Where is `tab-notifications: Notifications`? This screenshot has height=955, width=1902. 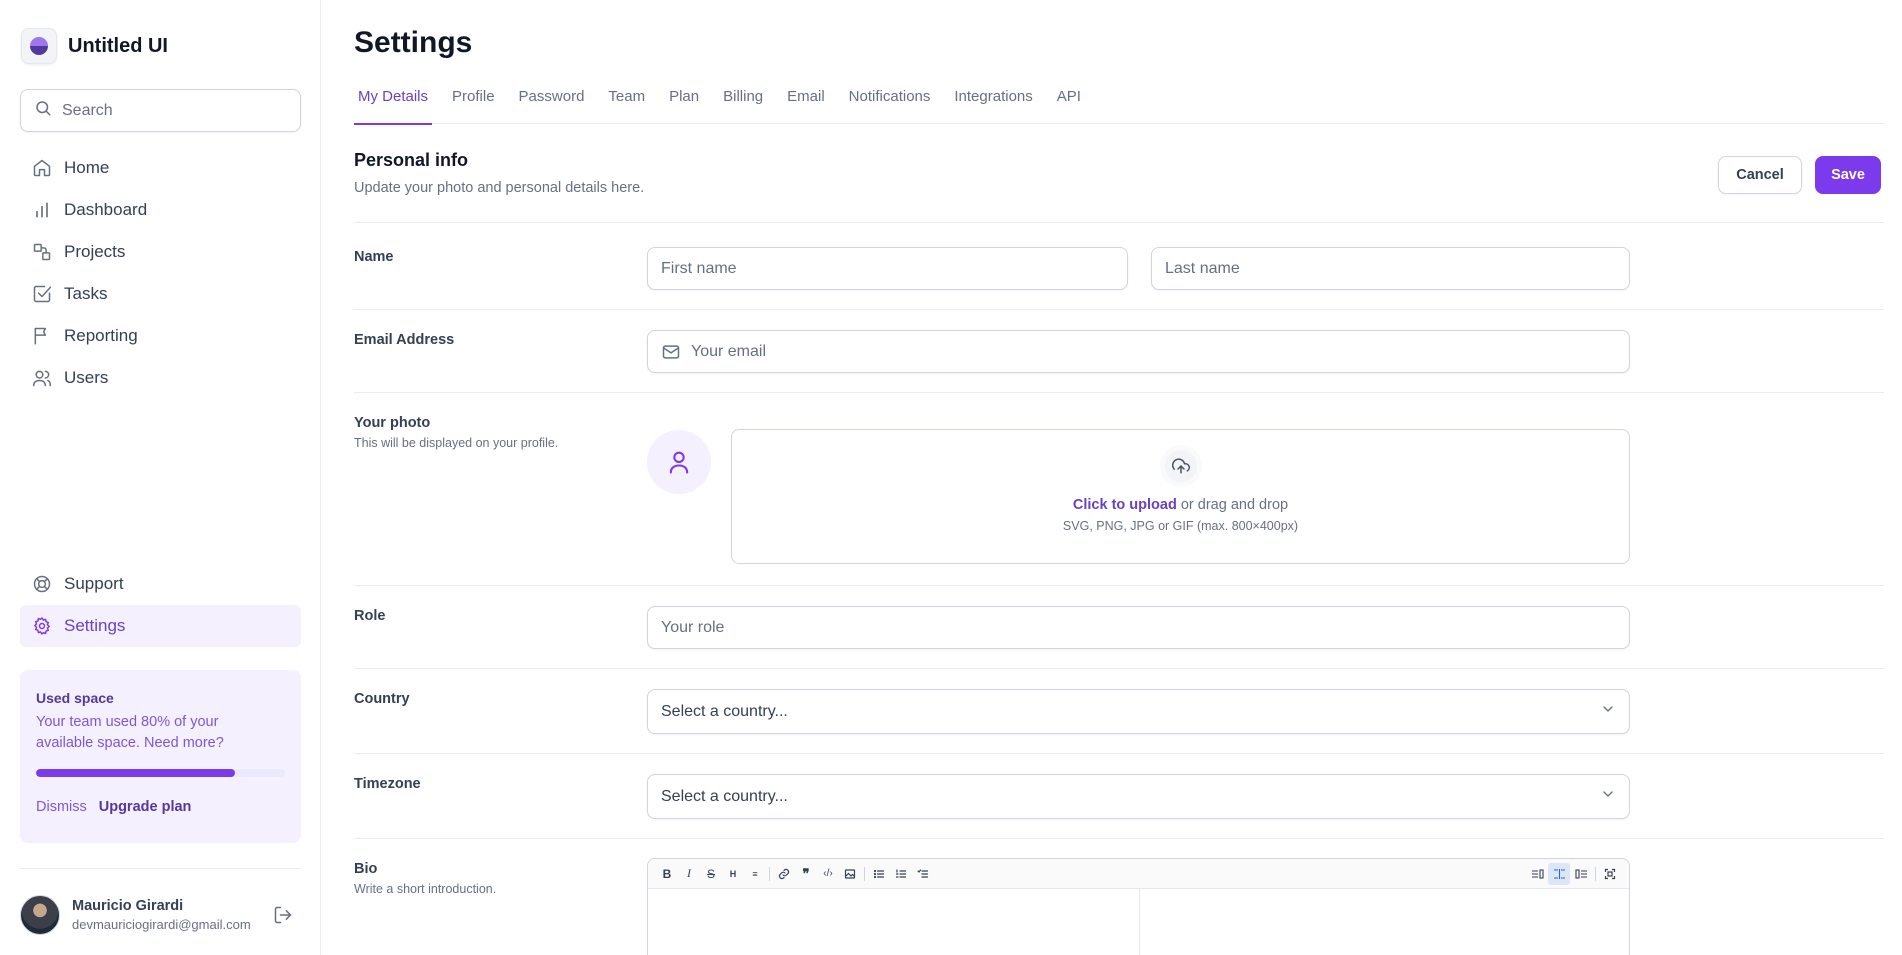 tab-notifications: Notifications is located at coordinates (890, 103).